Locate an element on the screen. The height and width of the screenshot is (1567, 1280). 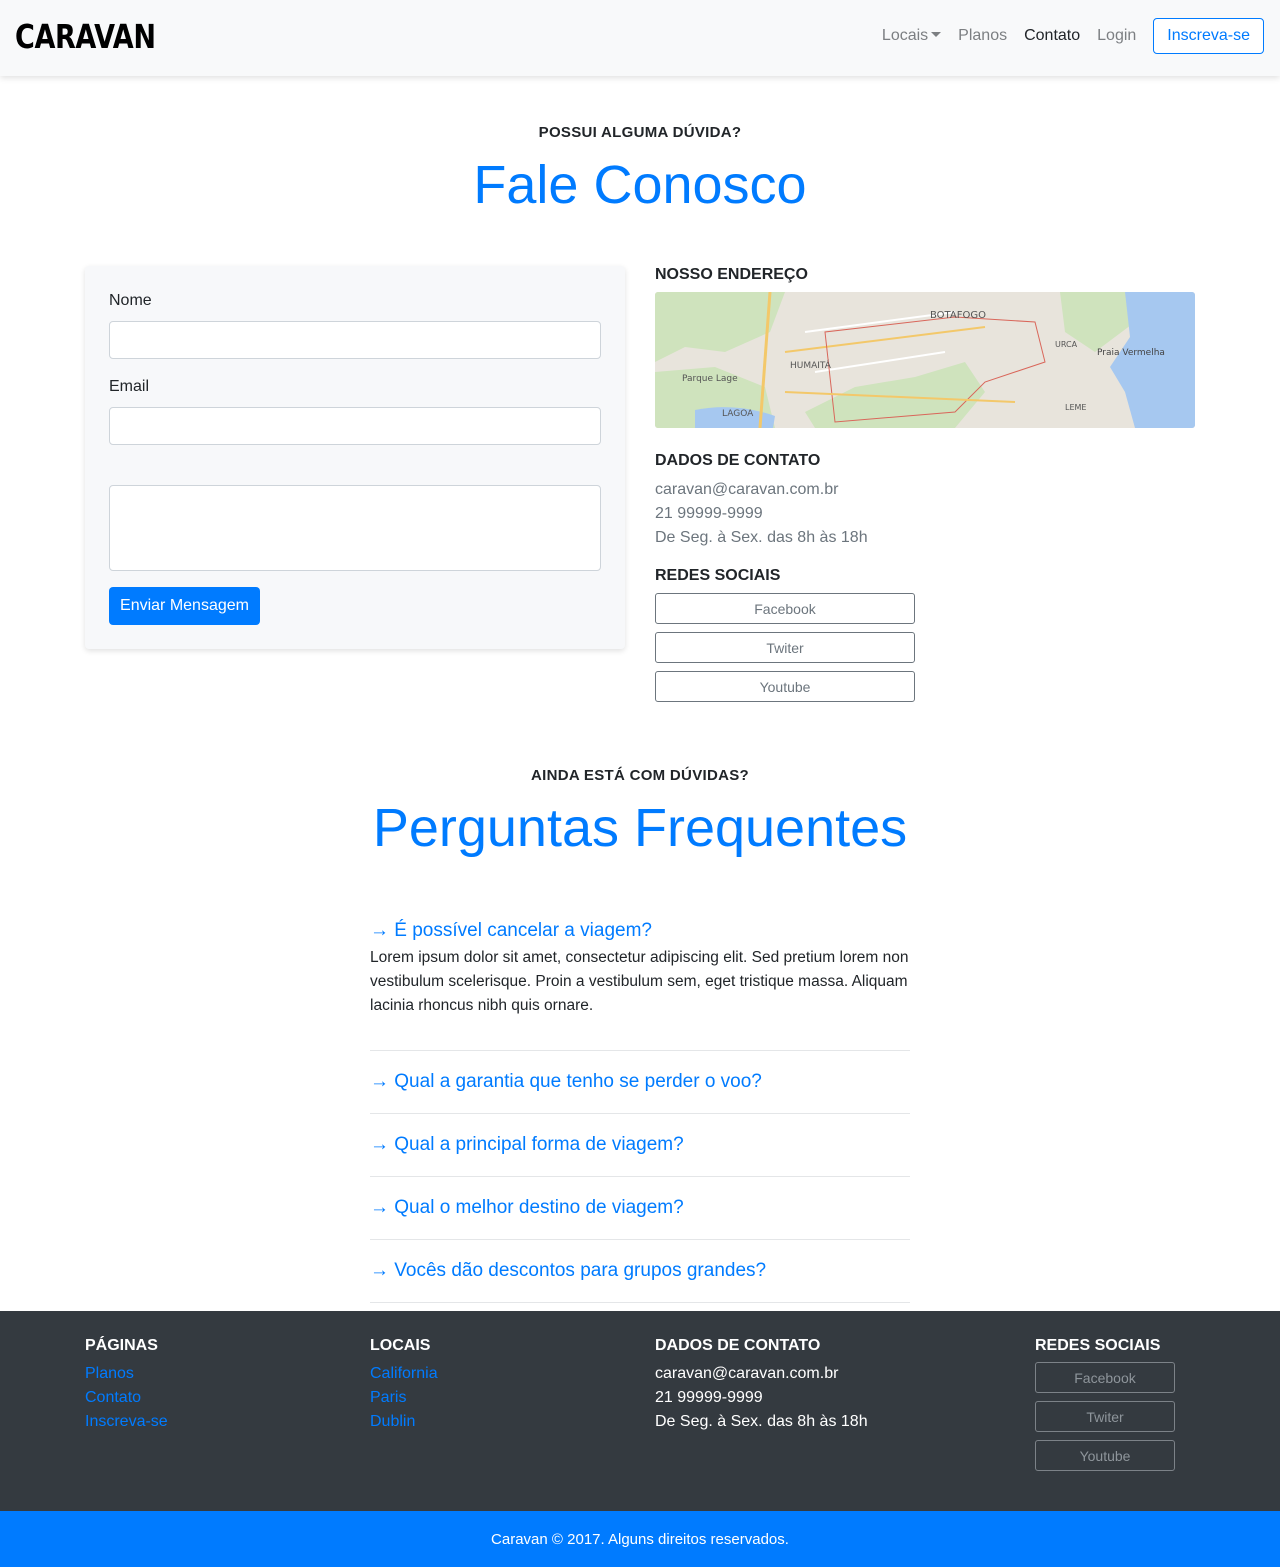
nav-label: Locais is located at coordinates (905, 35).